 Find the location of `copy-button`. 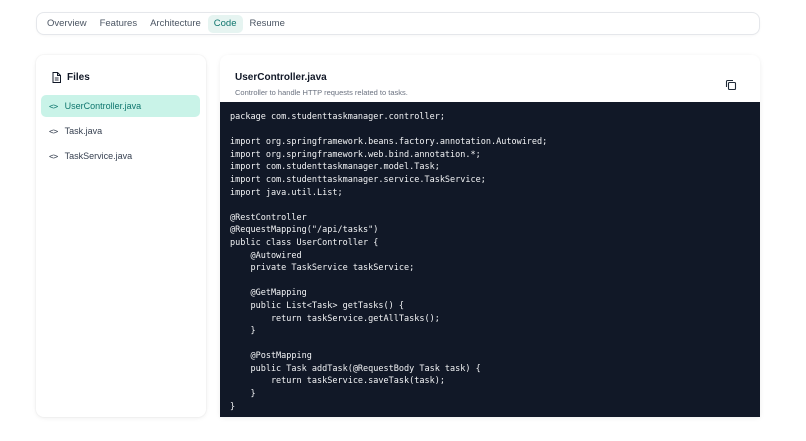

copy-button is located at coordinates (731, 85).